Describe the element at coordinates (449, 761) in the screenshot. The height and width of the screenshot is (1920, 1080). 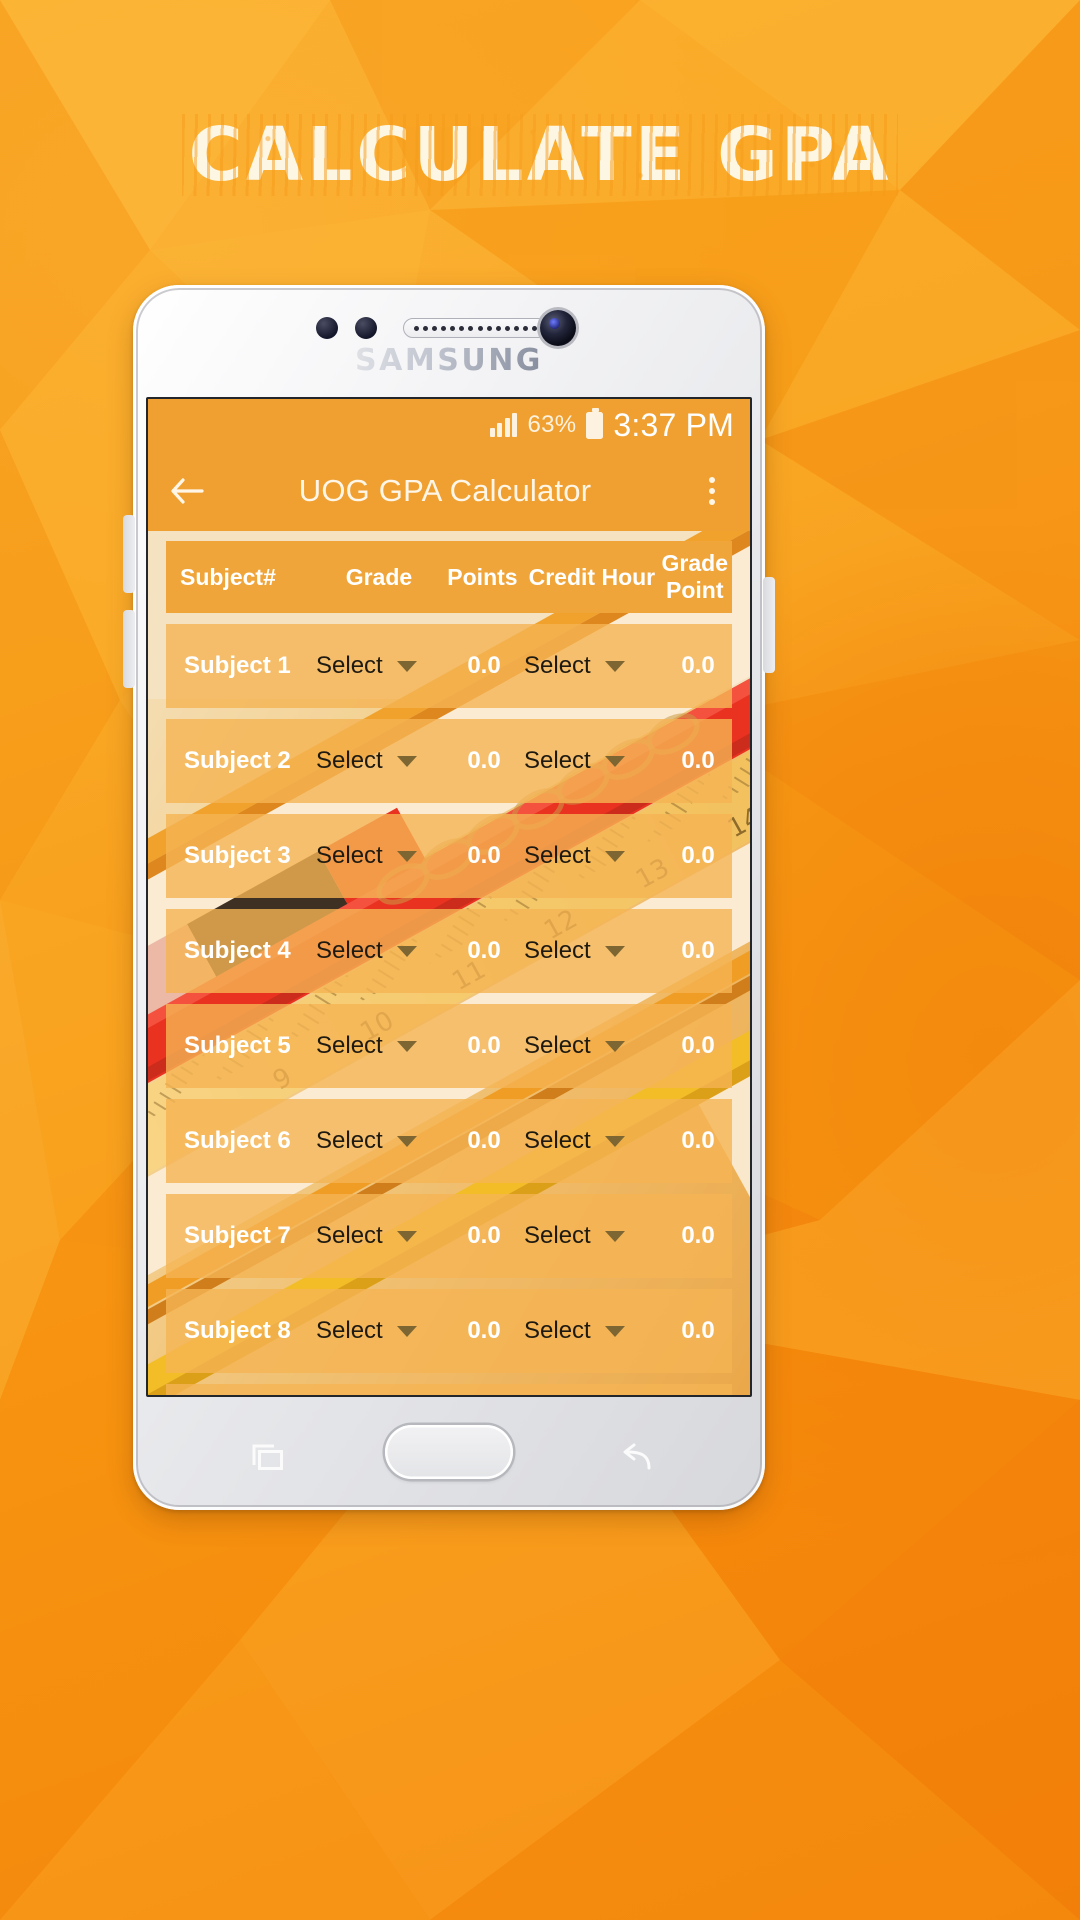
I see `table-row: Subject 2 Select 0.0 Select 0.0` at that location.